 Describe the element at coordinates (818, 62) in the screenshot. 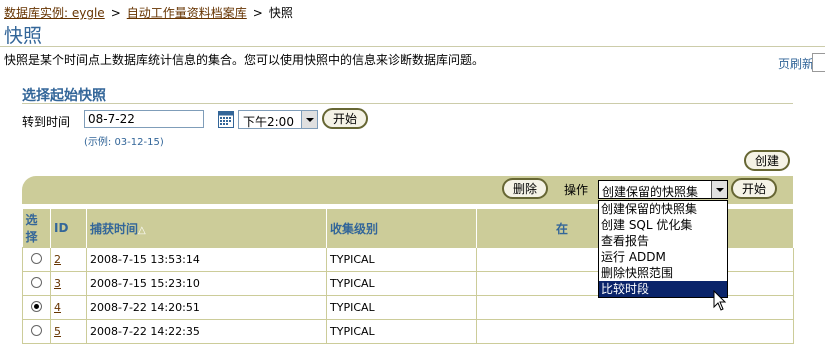

I see `page-refresh-control` at that location.